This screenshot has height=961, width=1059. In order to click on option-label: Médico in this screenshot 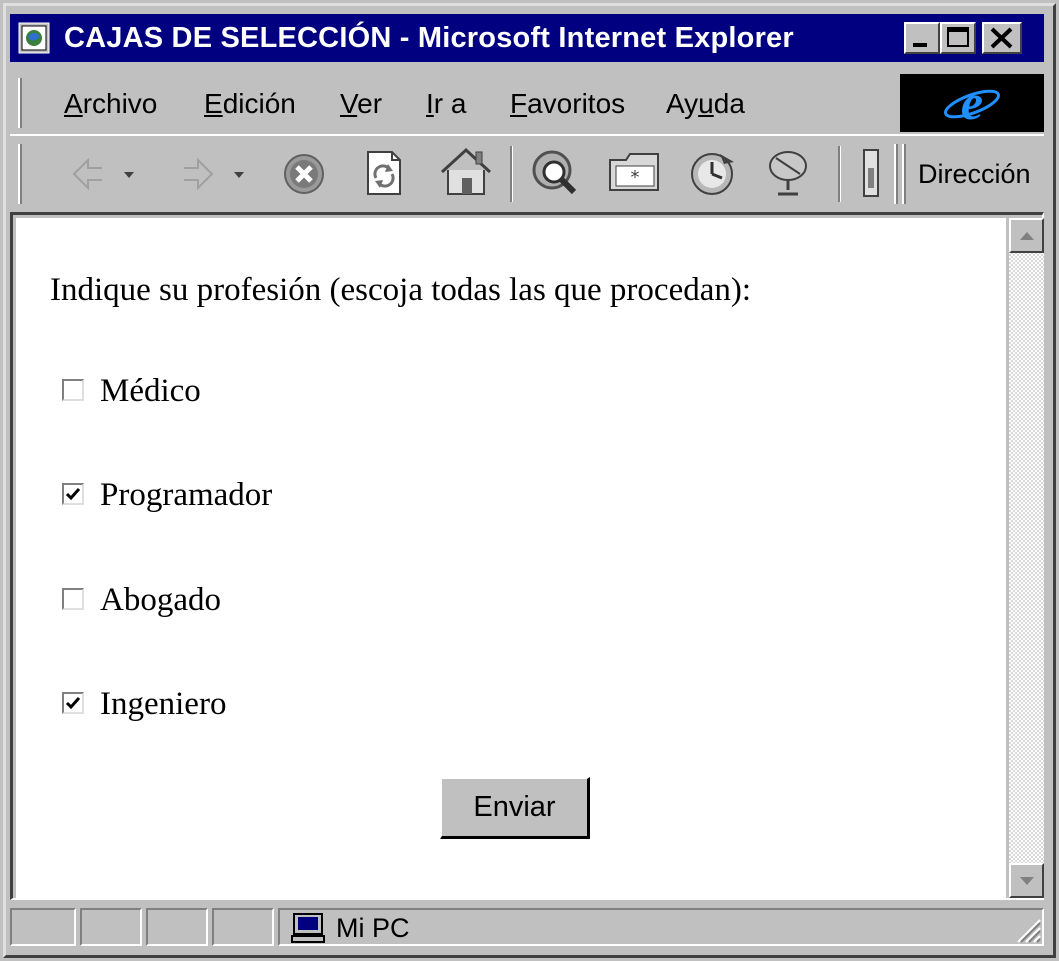, I will do `click(150, 391)`.